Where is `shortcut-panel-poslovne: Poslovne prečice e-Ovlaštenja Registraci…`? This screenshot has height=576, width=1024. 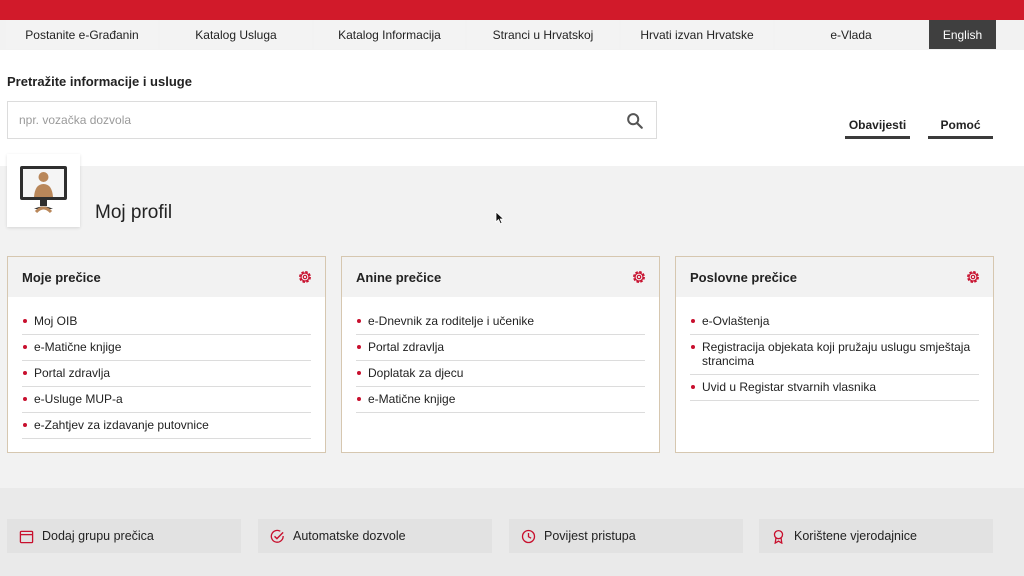 shortcut-panel-poslovne: Poslovne prečice e-Ovlaštenja Registraci… is located at coordinates (834, 354).